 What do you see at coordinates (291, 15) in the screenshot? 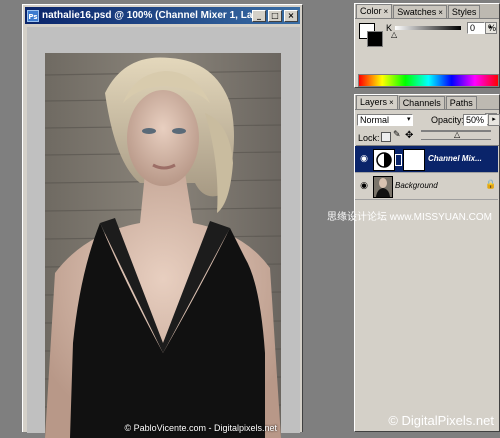
I see `close-button: ×` at bounding box center [291, 15].